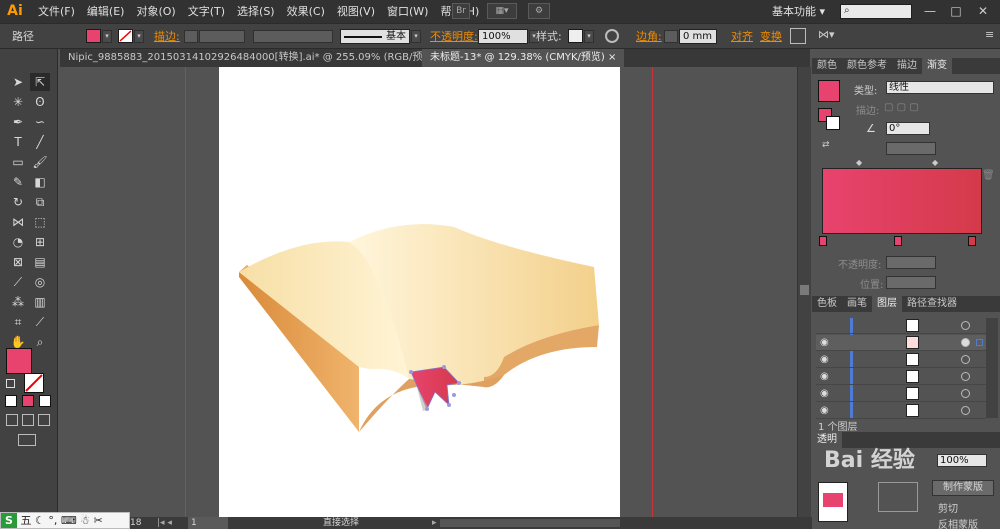 This screenshot has height=529, width=1000. Describe the element at coordinates (18, 142) in the screenshot. I see `type-tool-icon: T` at that location.